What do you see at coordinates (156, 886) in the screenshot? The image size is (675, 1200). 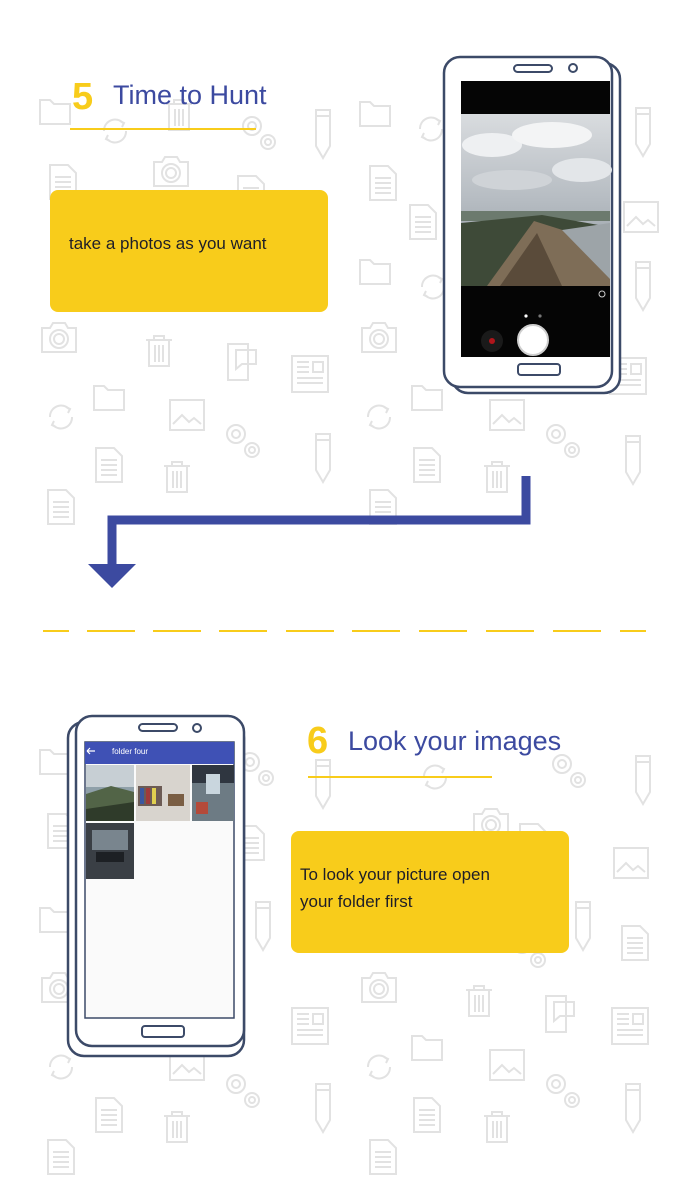 I see `phone-gallery: folder four` at bounding box center [156, 886].